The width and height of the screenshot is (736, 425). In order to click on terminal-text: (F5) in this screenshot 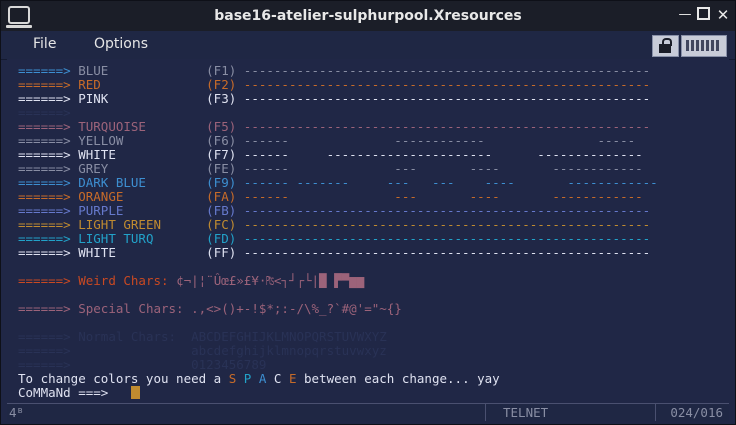, I will do `click(194, 126)`.